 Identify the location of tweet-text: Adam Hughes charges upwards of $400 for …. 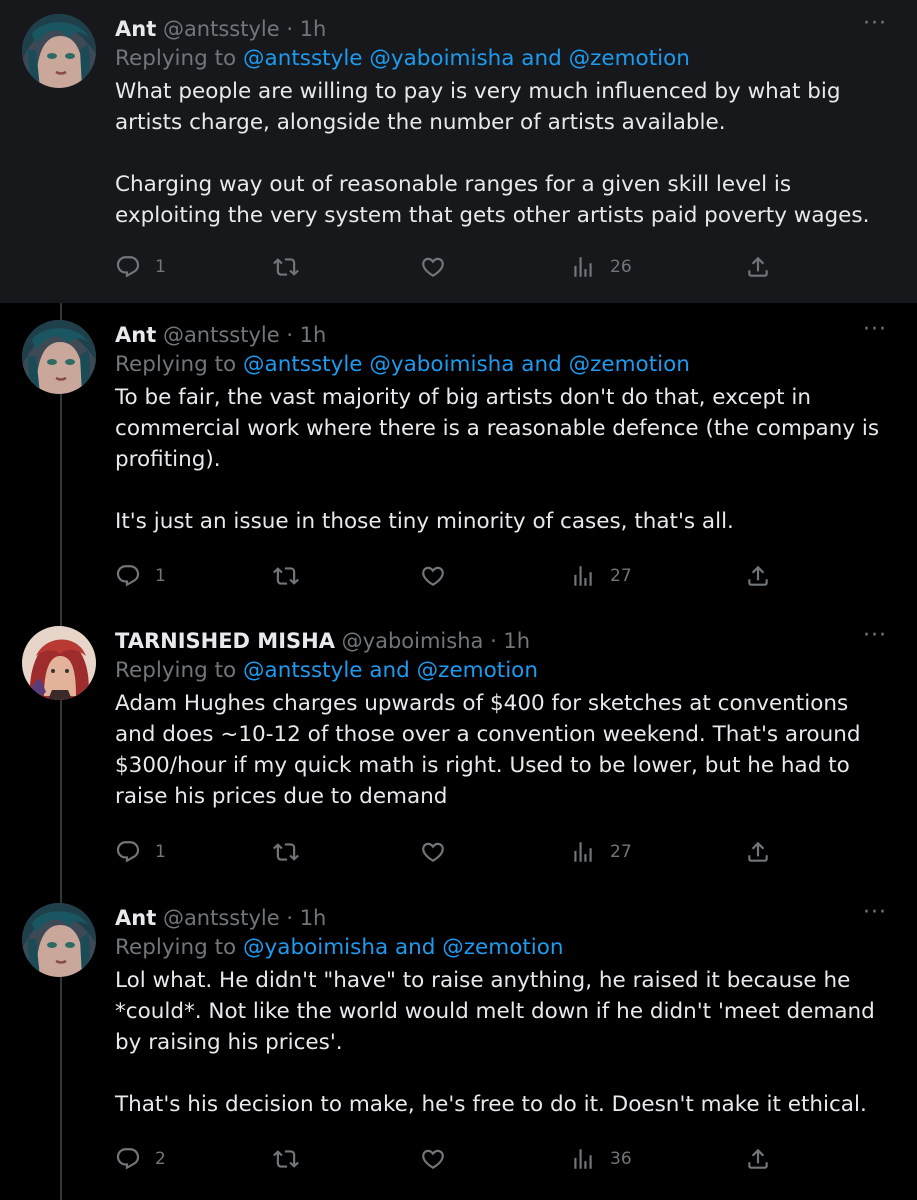
(491, 750).